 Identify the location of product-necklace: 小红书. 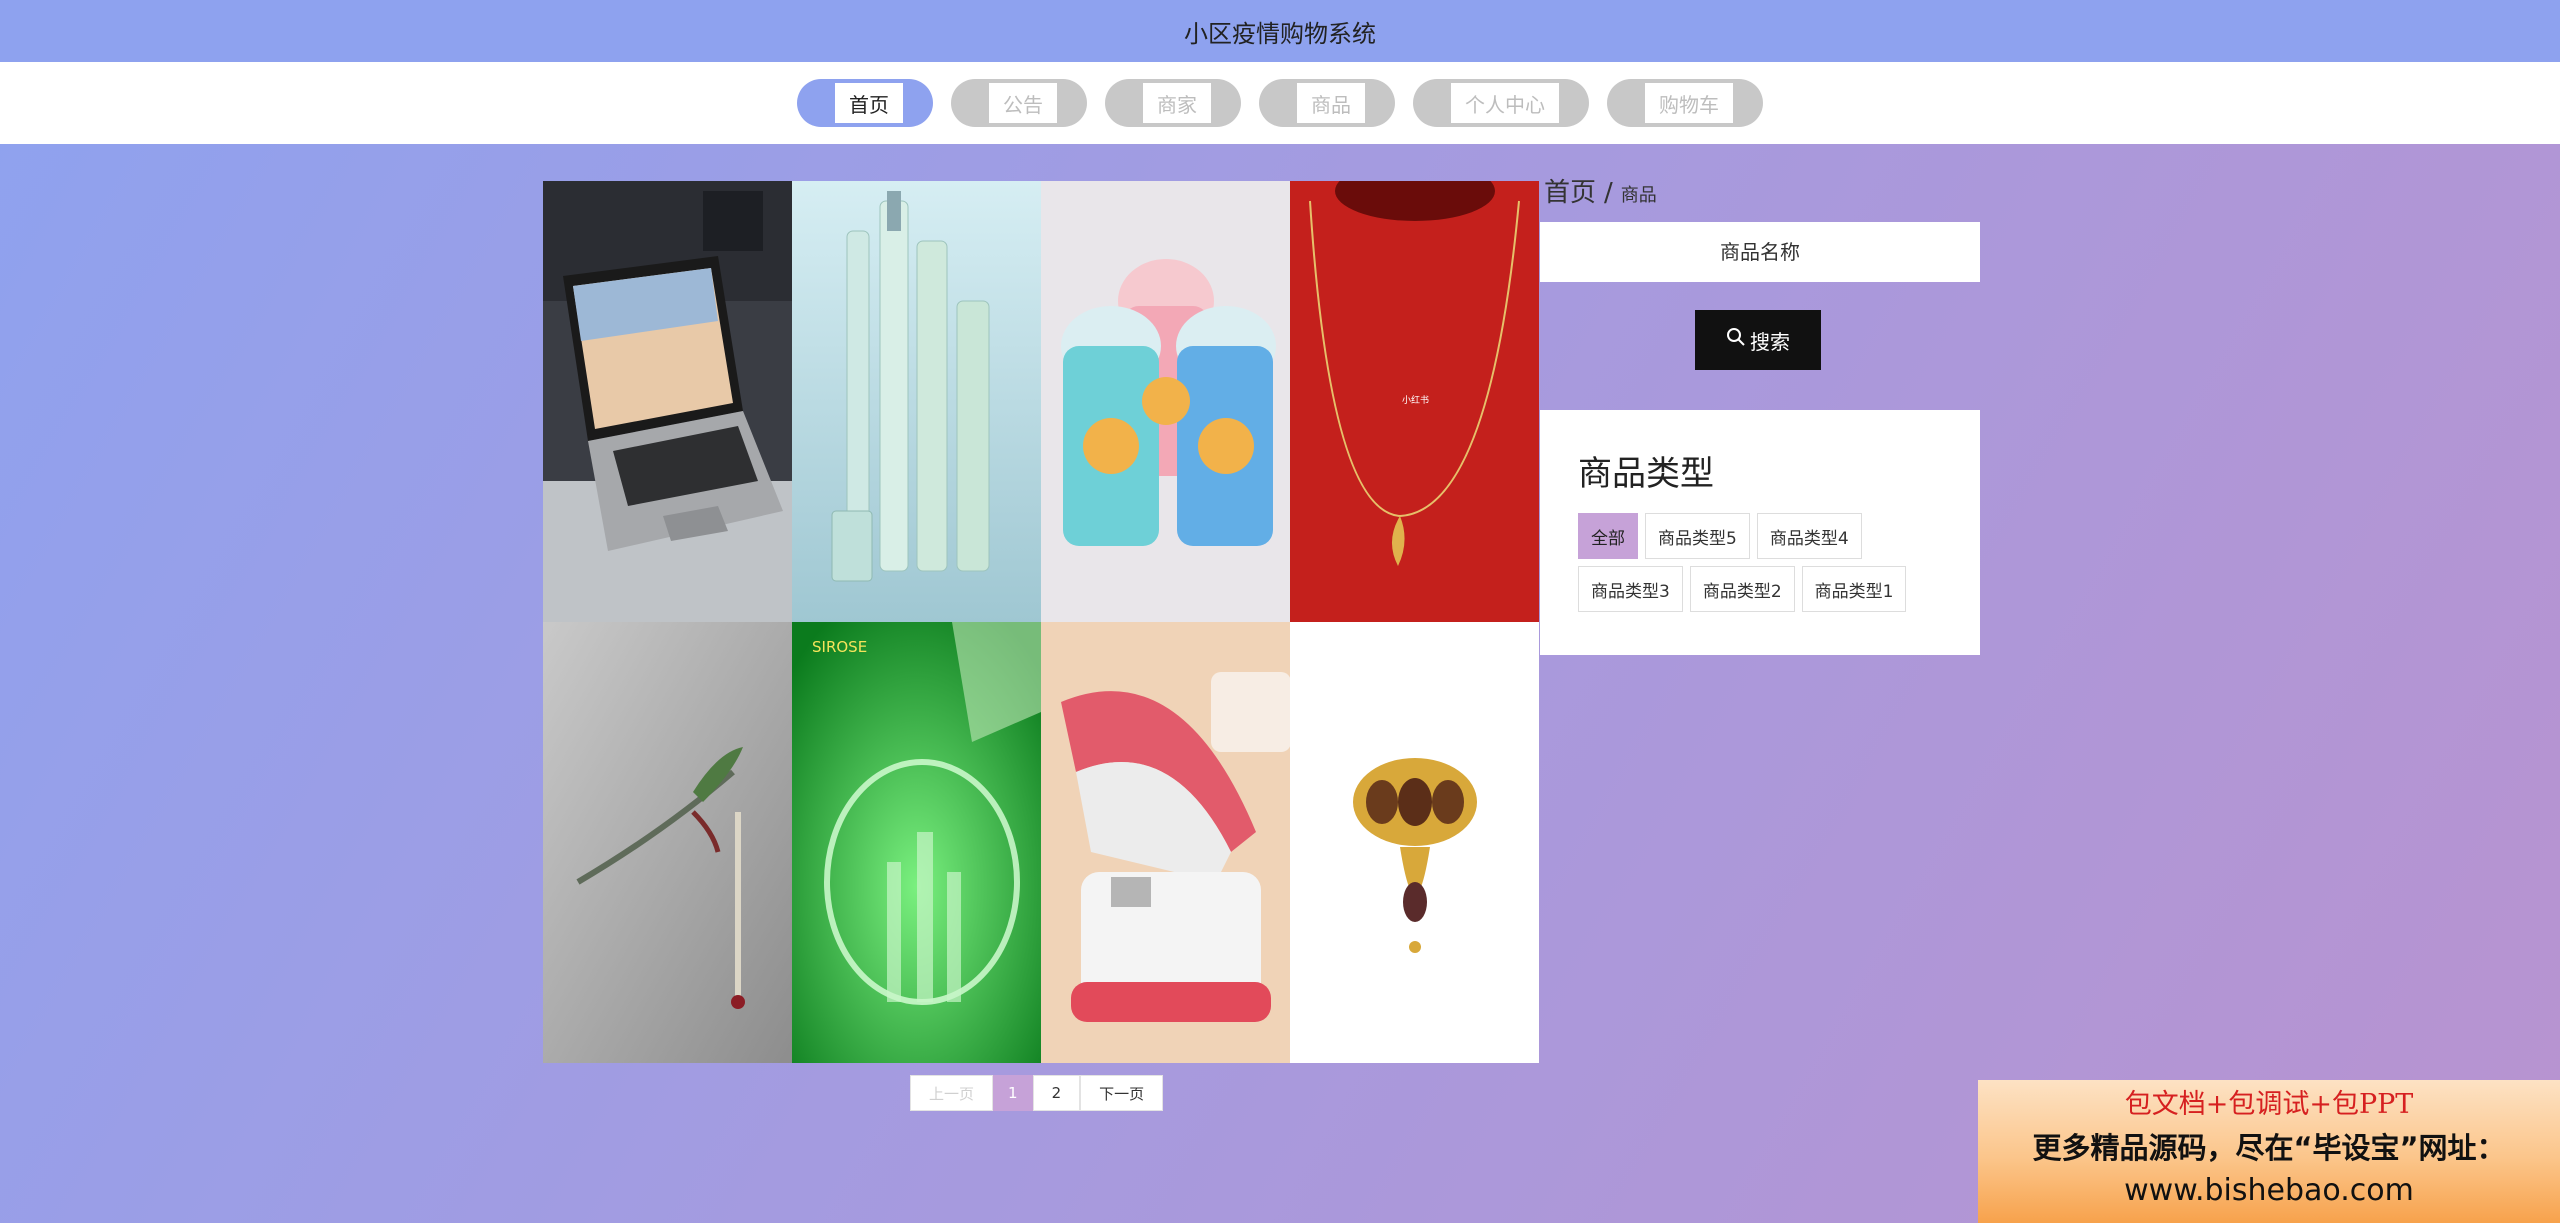
(1414, 401).